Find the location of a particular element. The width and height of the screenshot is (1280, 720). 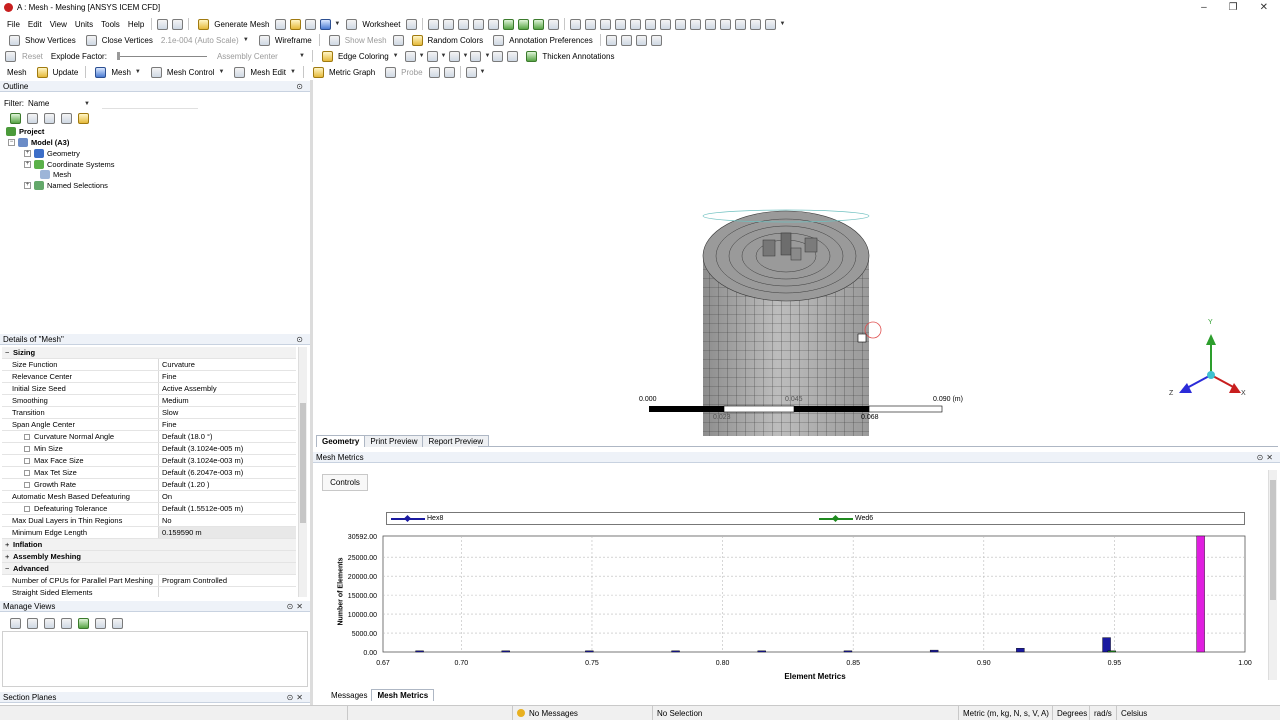

probe-button: Probe is located at coordinates (402, 72).